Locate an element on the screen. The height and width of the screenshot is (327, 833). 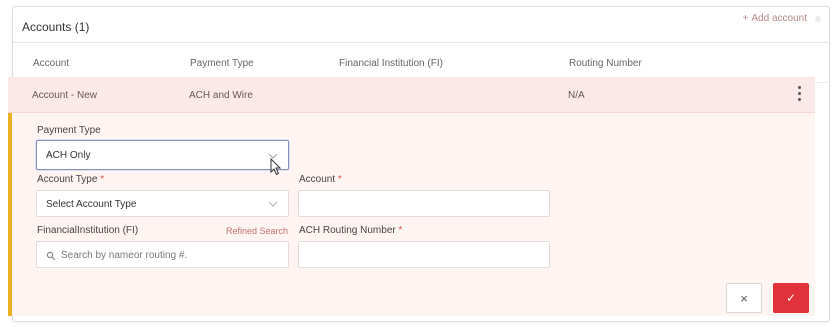
chevron-down-icon is located at coordinates (273, 204).